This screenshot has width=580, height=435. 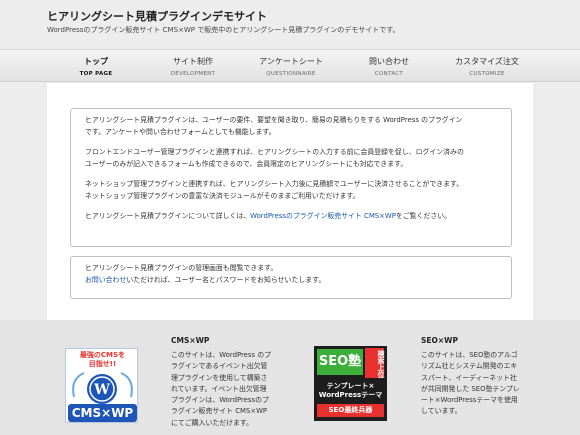 I want to click on feature-line: スパート、イーディーネット社, so click(x=469, y=377).